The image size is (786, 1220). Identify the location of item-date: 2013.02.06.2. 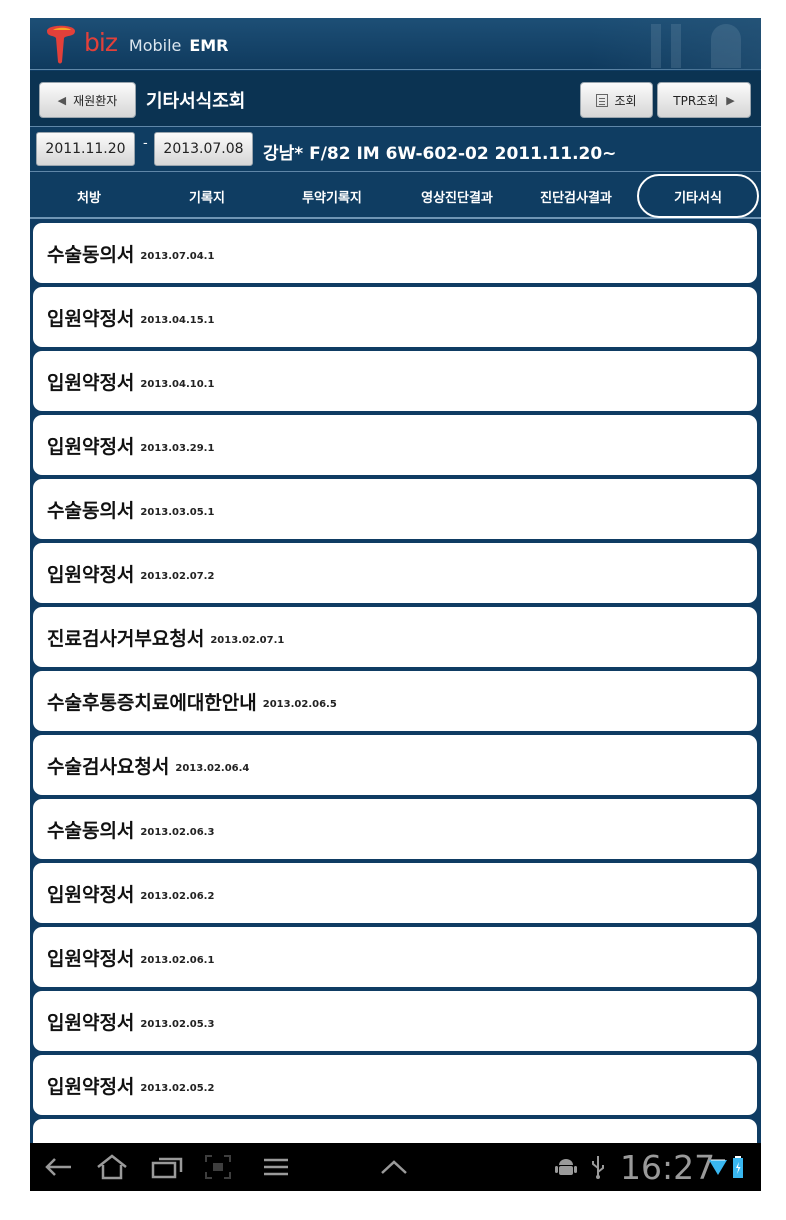
(177, 896).